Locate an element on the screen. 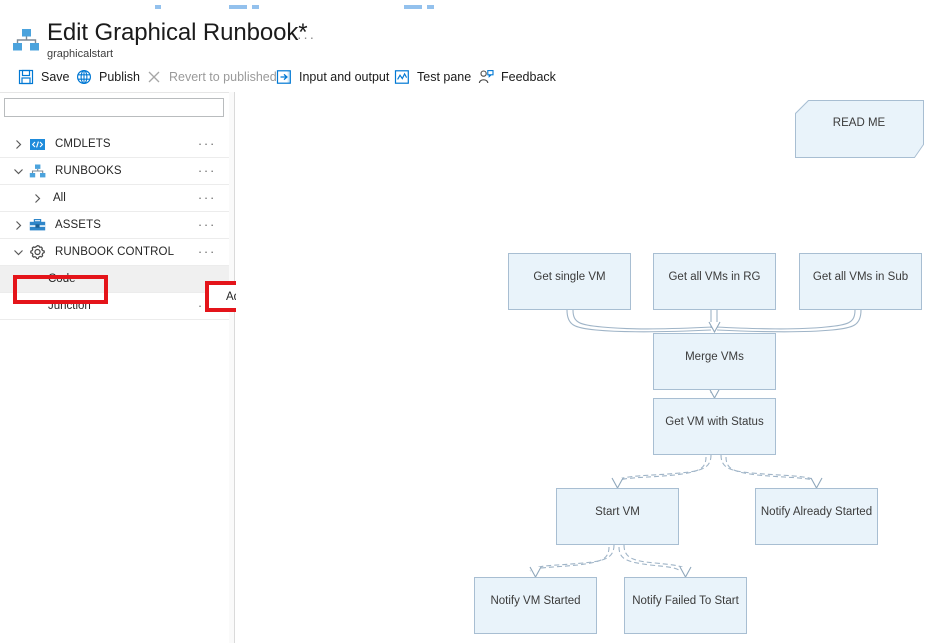  search-input is located at coordinates (114, 109).